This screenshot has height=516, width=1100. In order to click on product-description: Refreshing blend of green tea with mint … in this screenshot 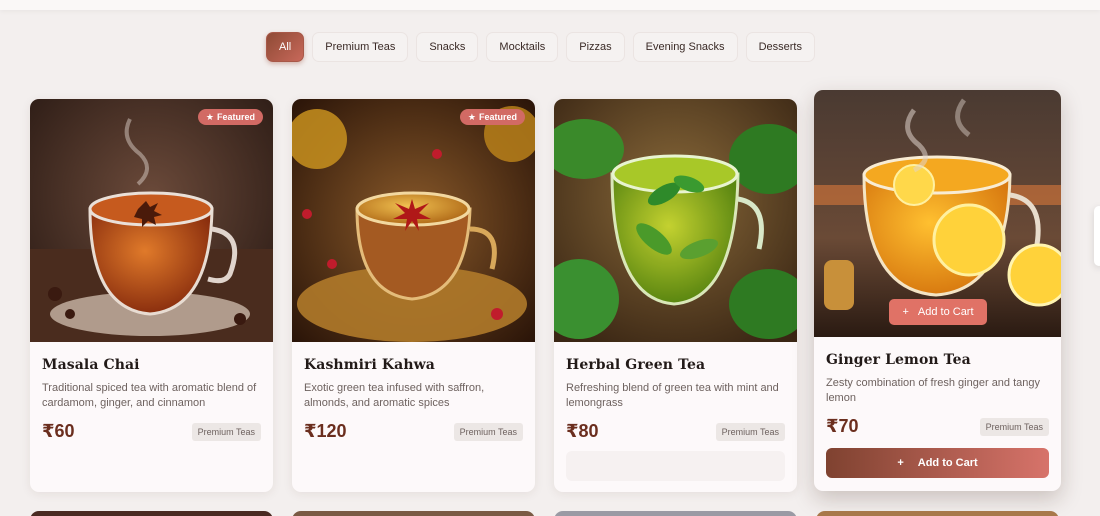, I will do `click(672, 395)`.